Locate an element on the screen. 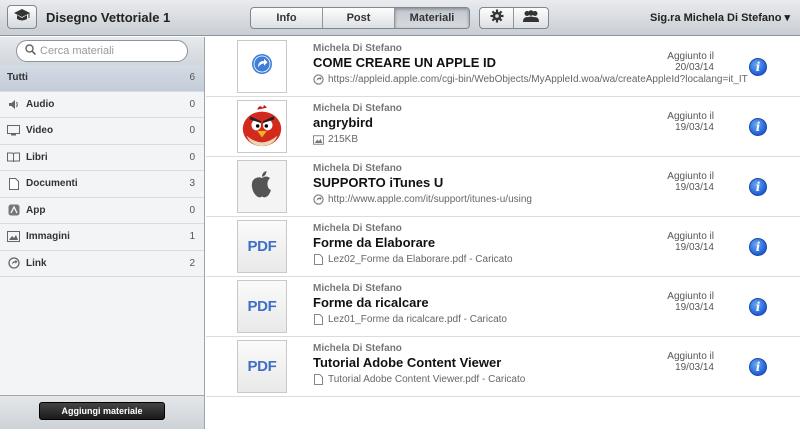 The image size is (800, 429). monitor-icon is located at coordinates (13, 131).